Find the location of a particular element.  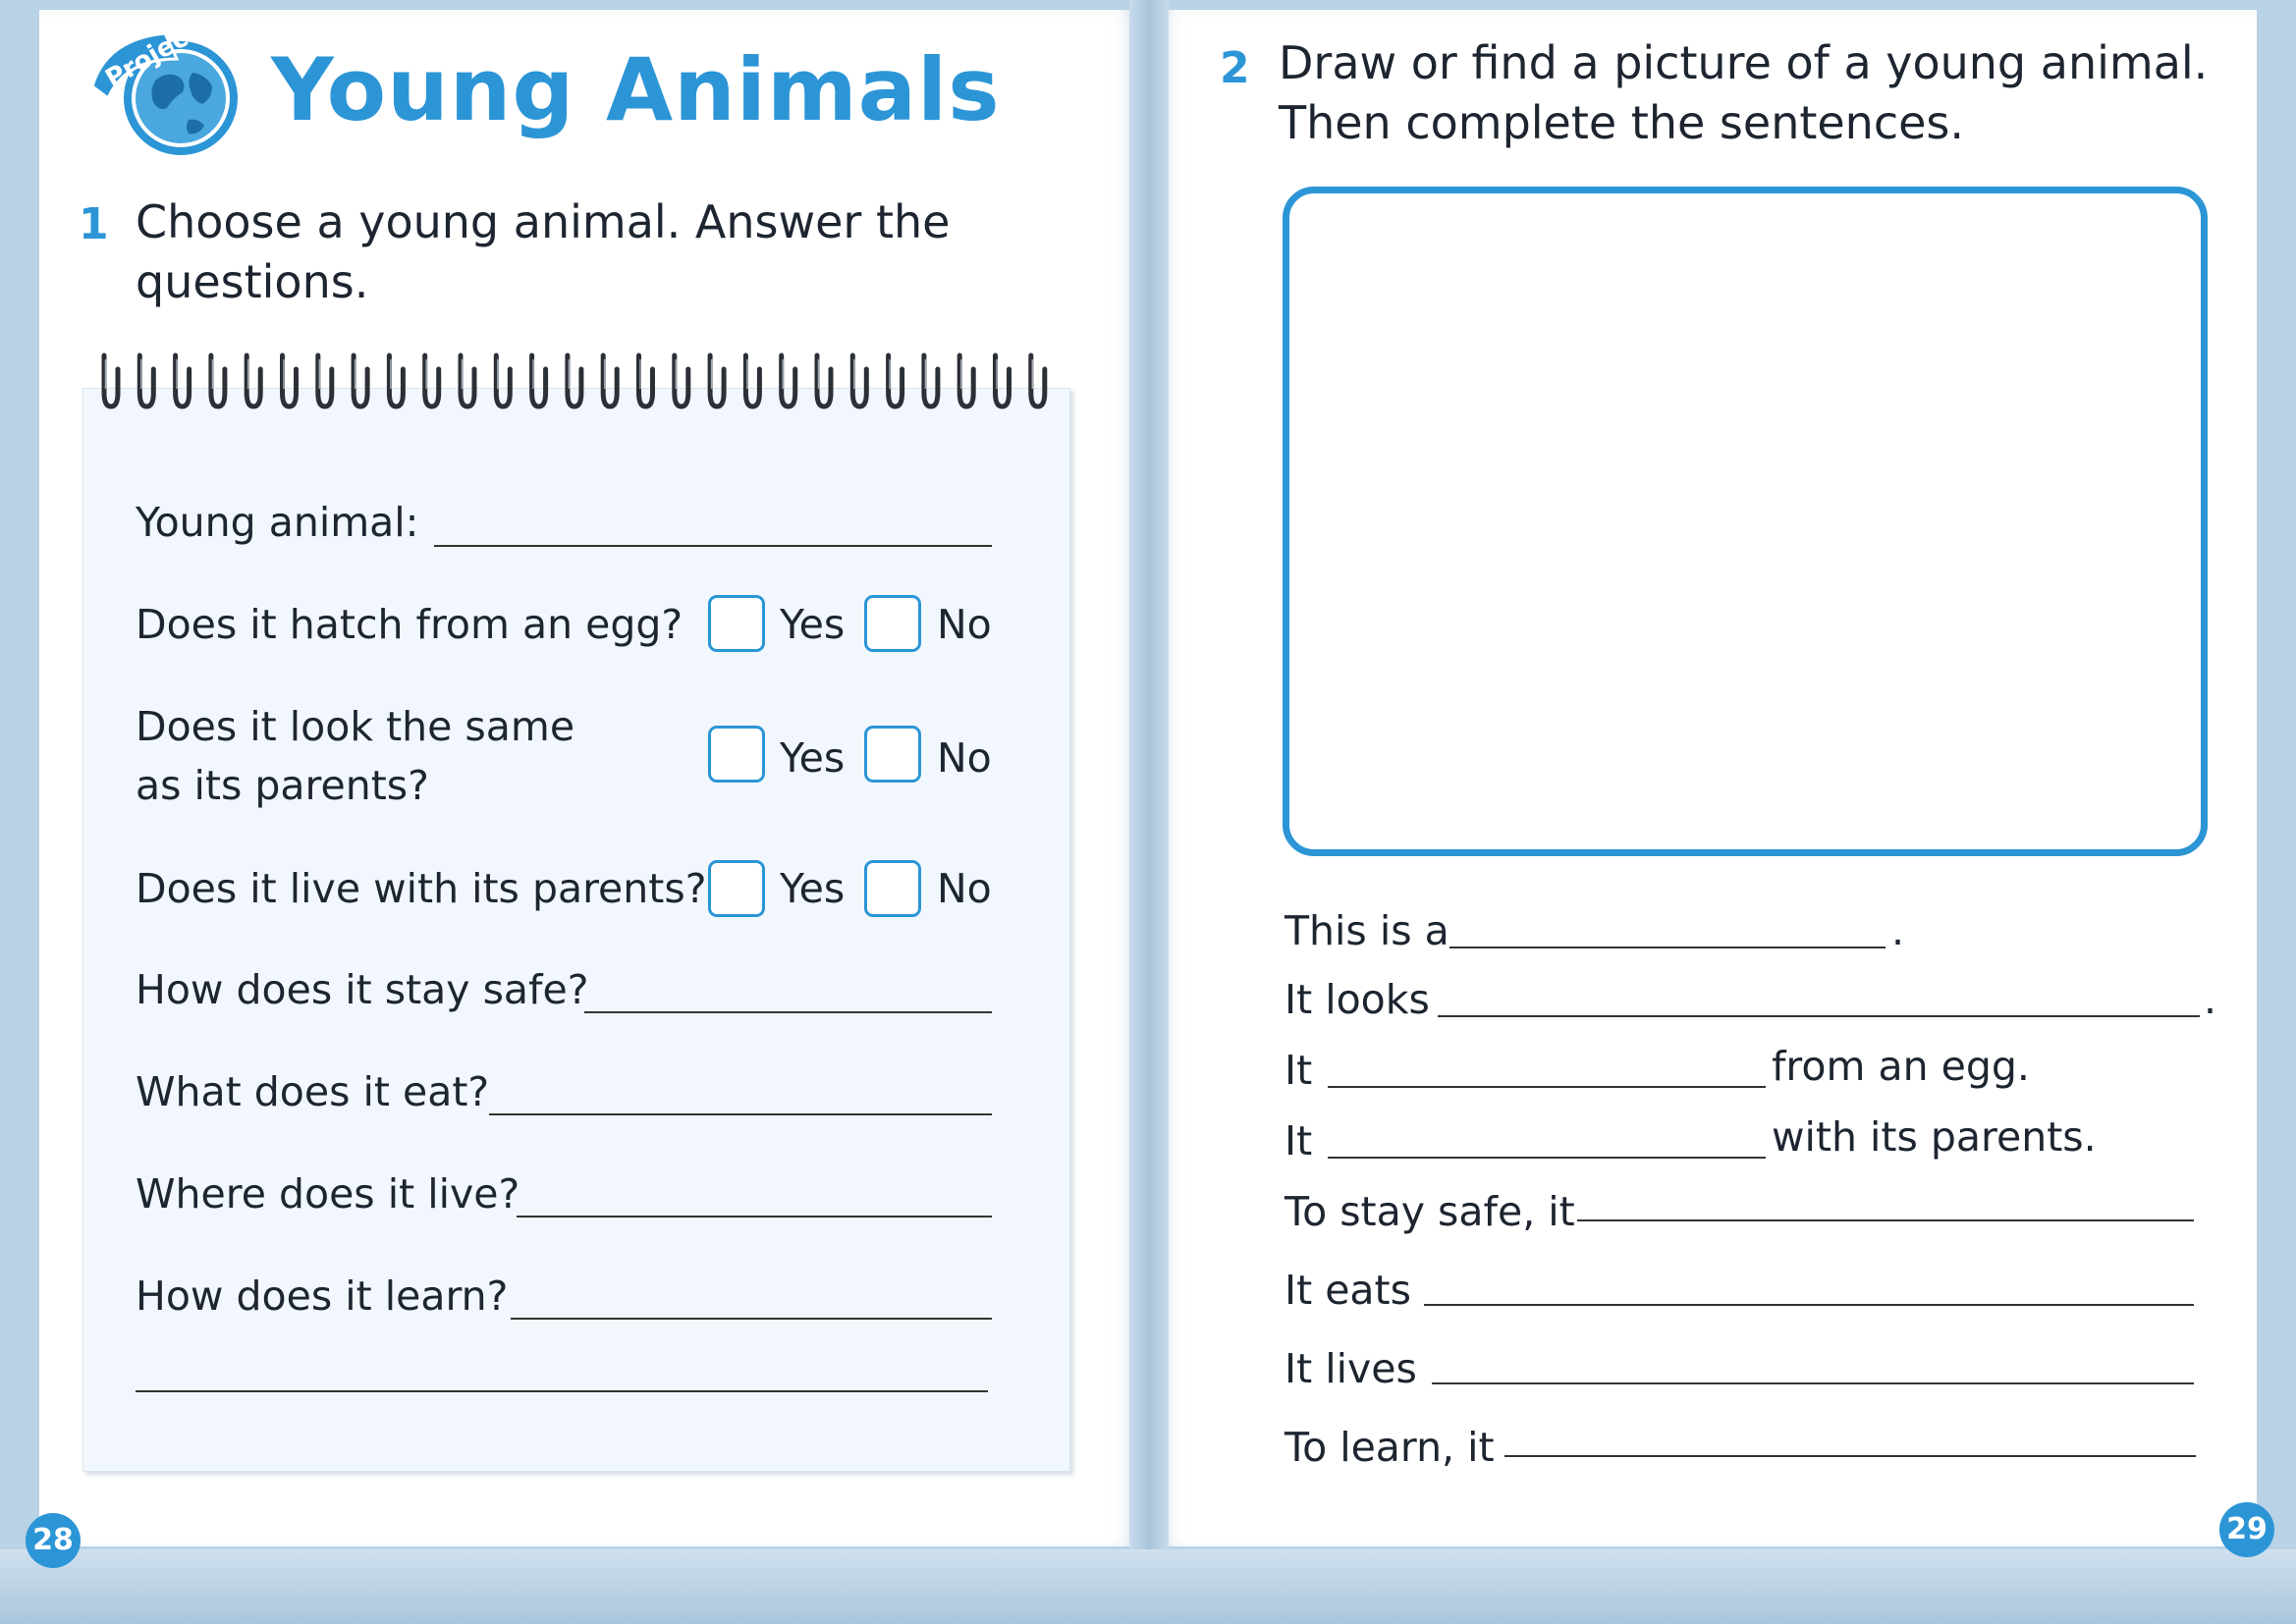

book-spine is located at coordinates (1149, 812).